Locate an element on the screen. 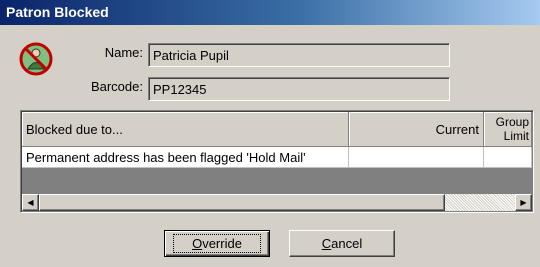  col-header-group-limit: Group Limit is located at coordinates (508, 129).